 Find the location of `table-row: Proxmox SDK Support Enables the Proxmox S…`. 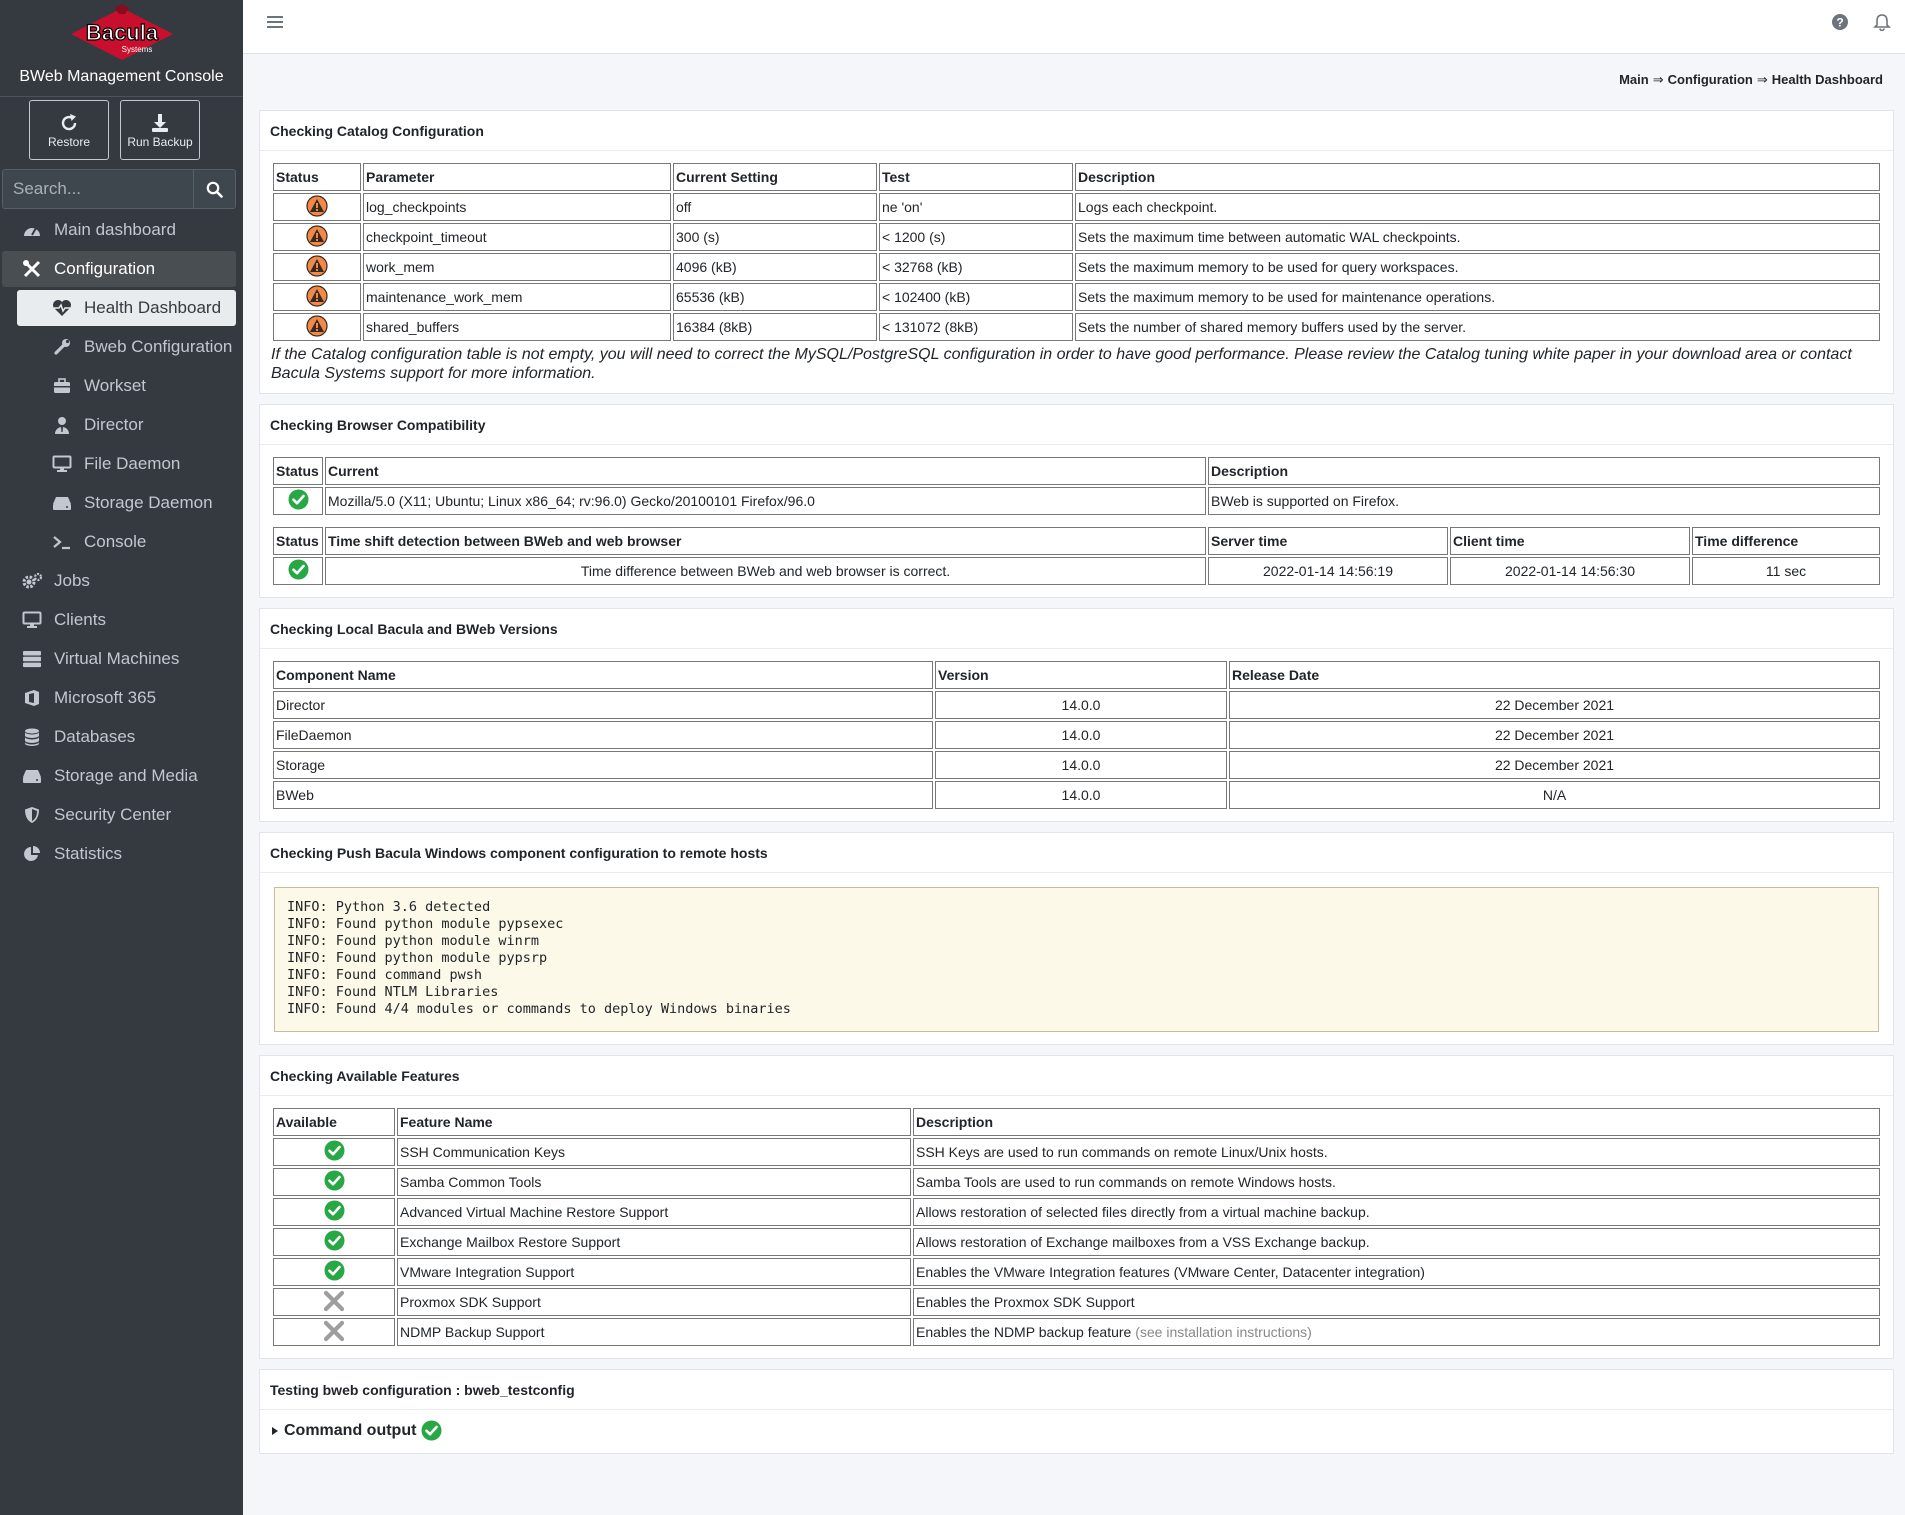

table-row: Proxmox SDK Support Enables the Proxmox S… is located at coordinates (1076, 1302).